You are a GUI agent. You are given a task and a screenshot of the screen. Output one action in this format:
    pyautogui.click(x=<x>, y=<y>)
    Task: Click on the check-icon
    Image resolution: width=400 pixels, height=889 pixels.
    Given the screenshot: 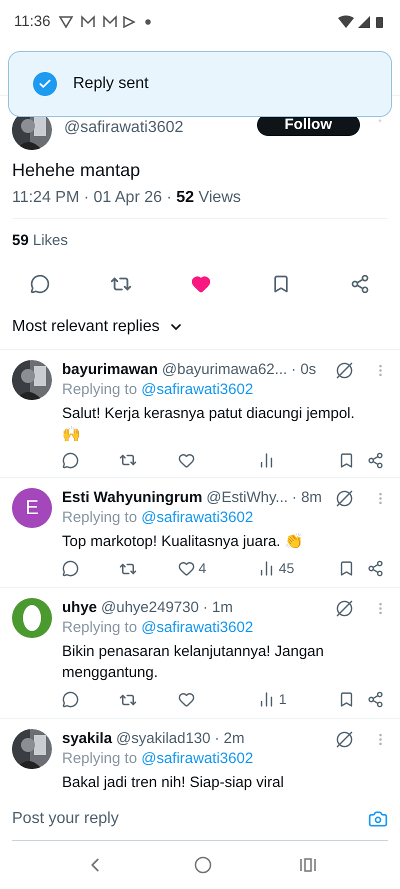 What is the action you would take?
    pyautogui.click(x=45, y=84)
    